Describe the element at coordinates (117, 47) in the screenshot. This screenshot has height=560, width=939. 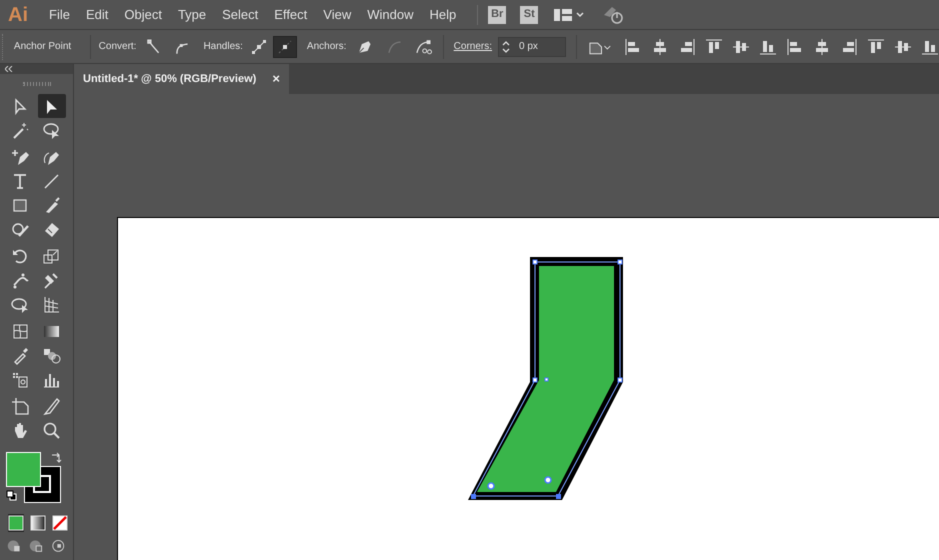
I see `convert-label: Convert:` at that location.